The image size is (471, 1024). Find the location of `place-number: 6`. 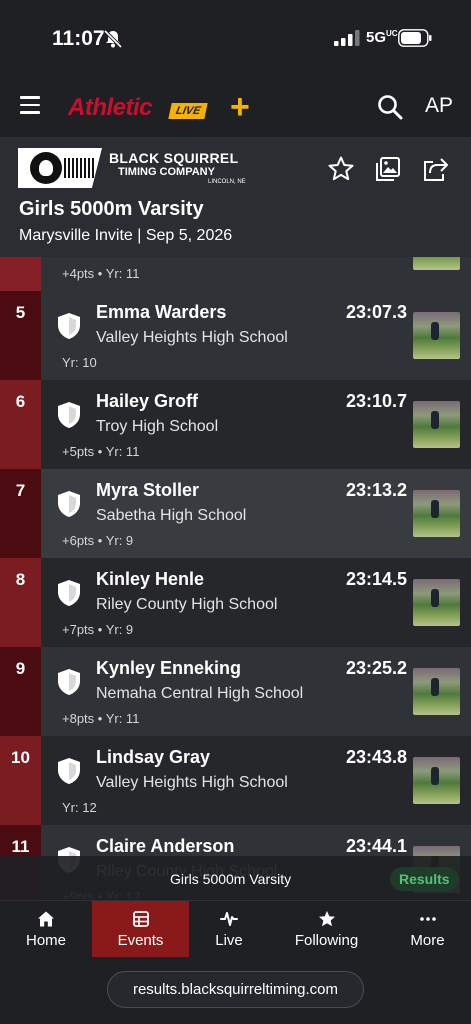

place-number: 6 is located at coordinates (20, 401).